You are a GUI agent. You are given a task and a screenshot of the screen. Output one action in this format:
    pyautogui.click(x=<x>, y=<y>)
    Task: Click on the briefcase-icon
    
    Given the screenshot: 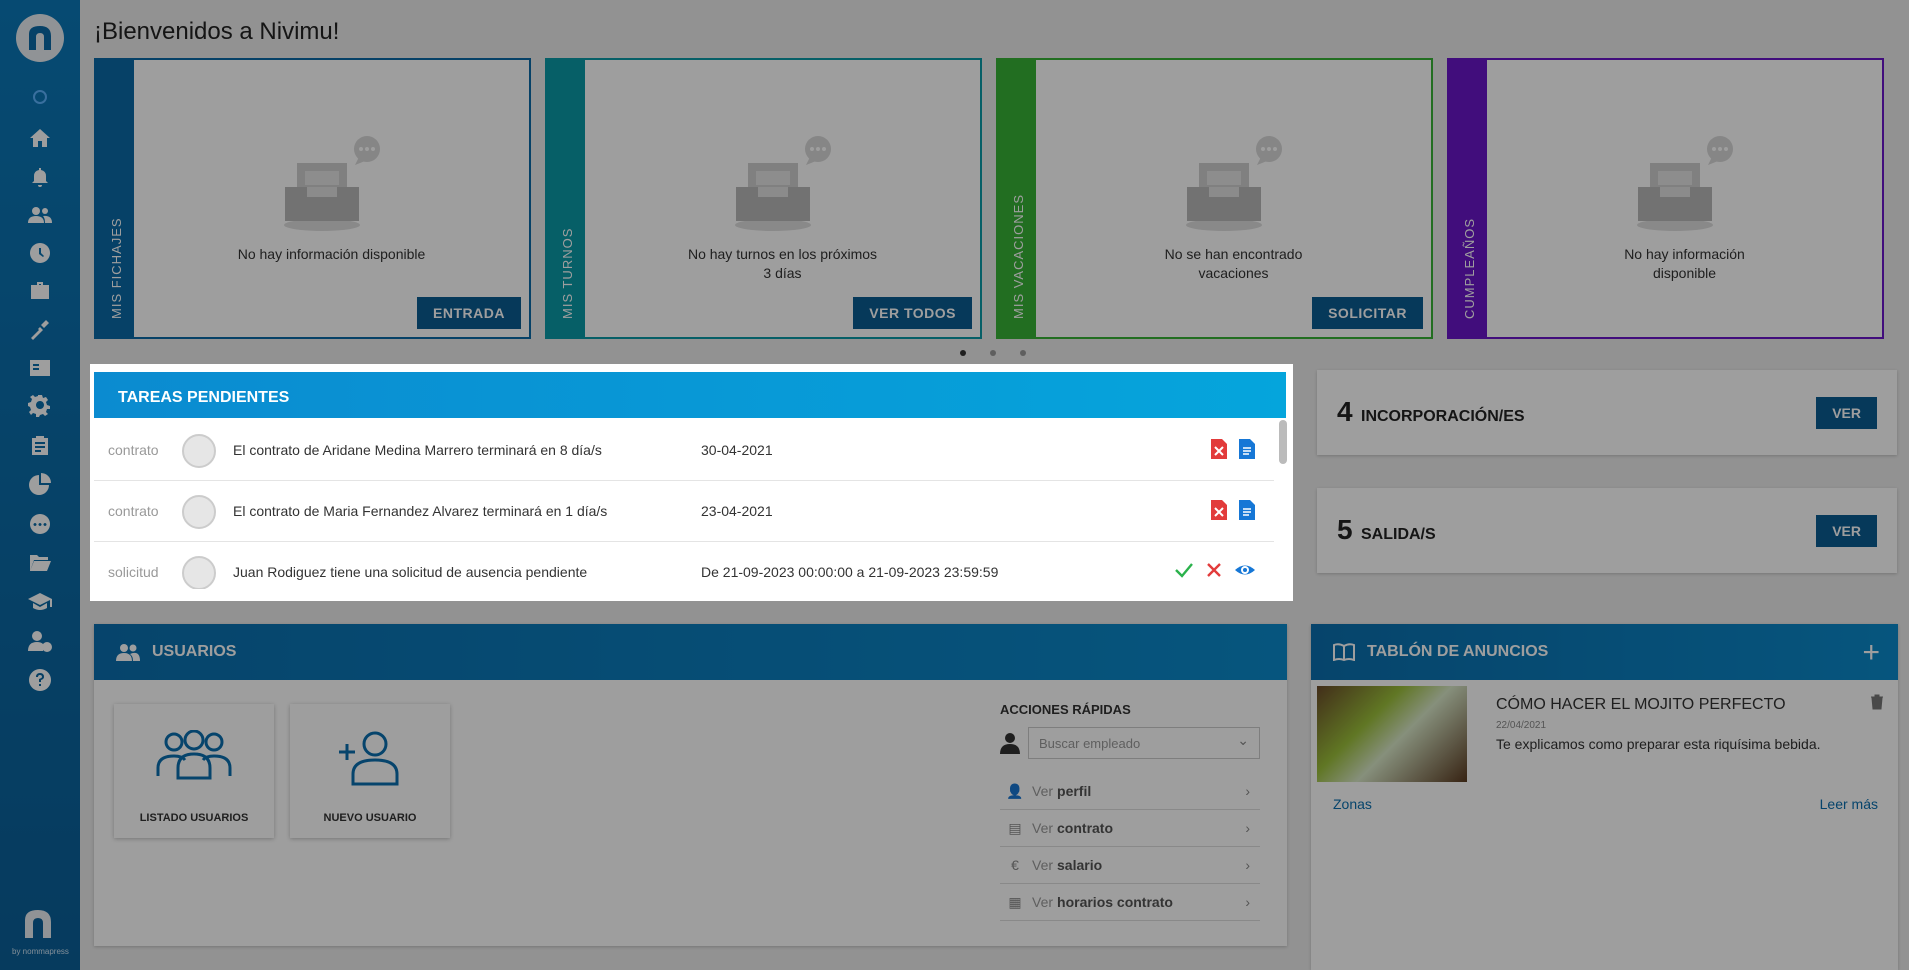 What is the action you would take?
    pyautogui.click(x=40, y=291)
    